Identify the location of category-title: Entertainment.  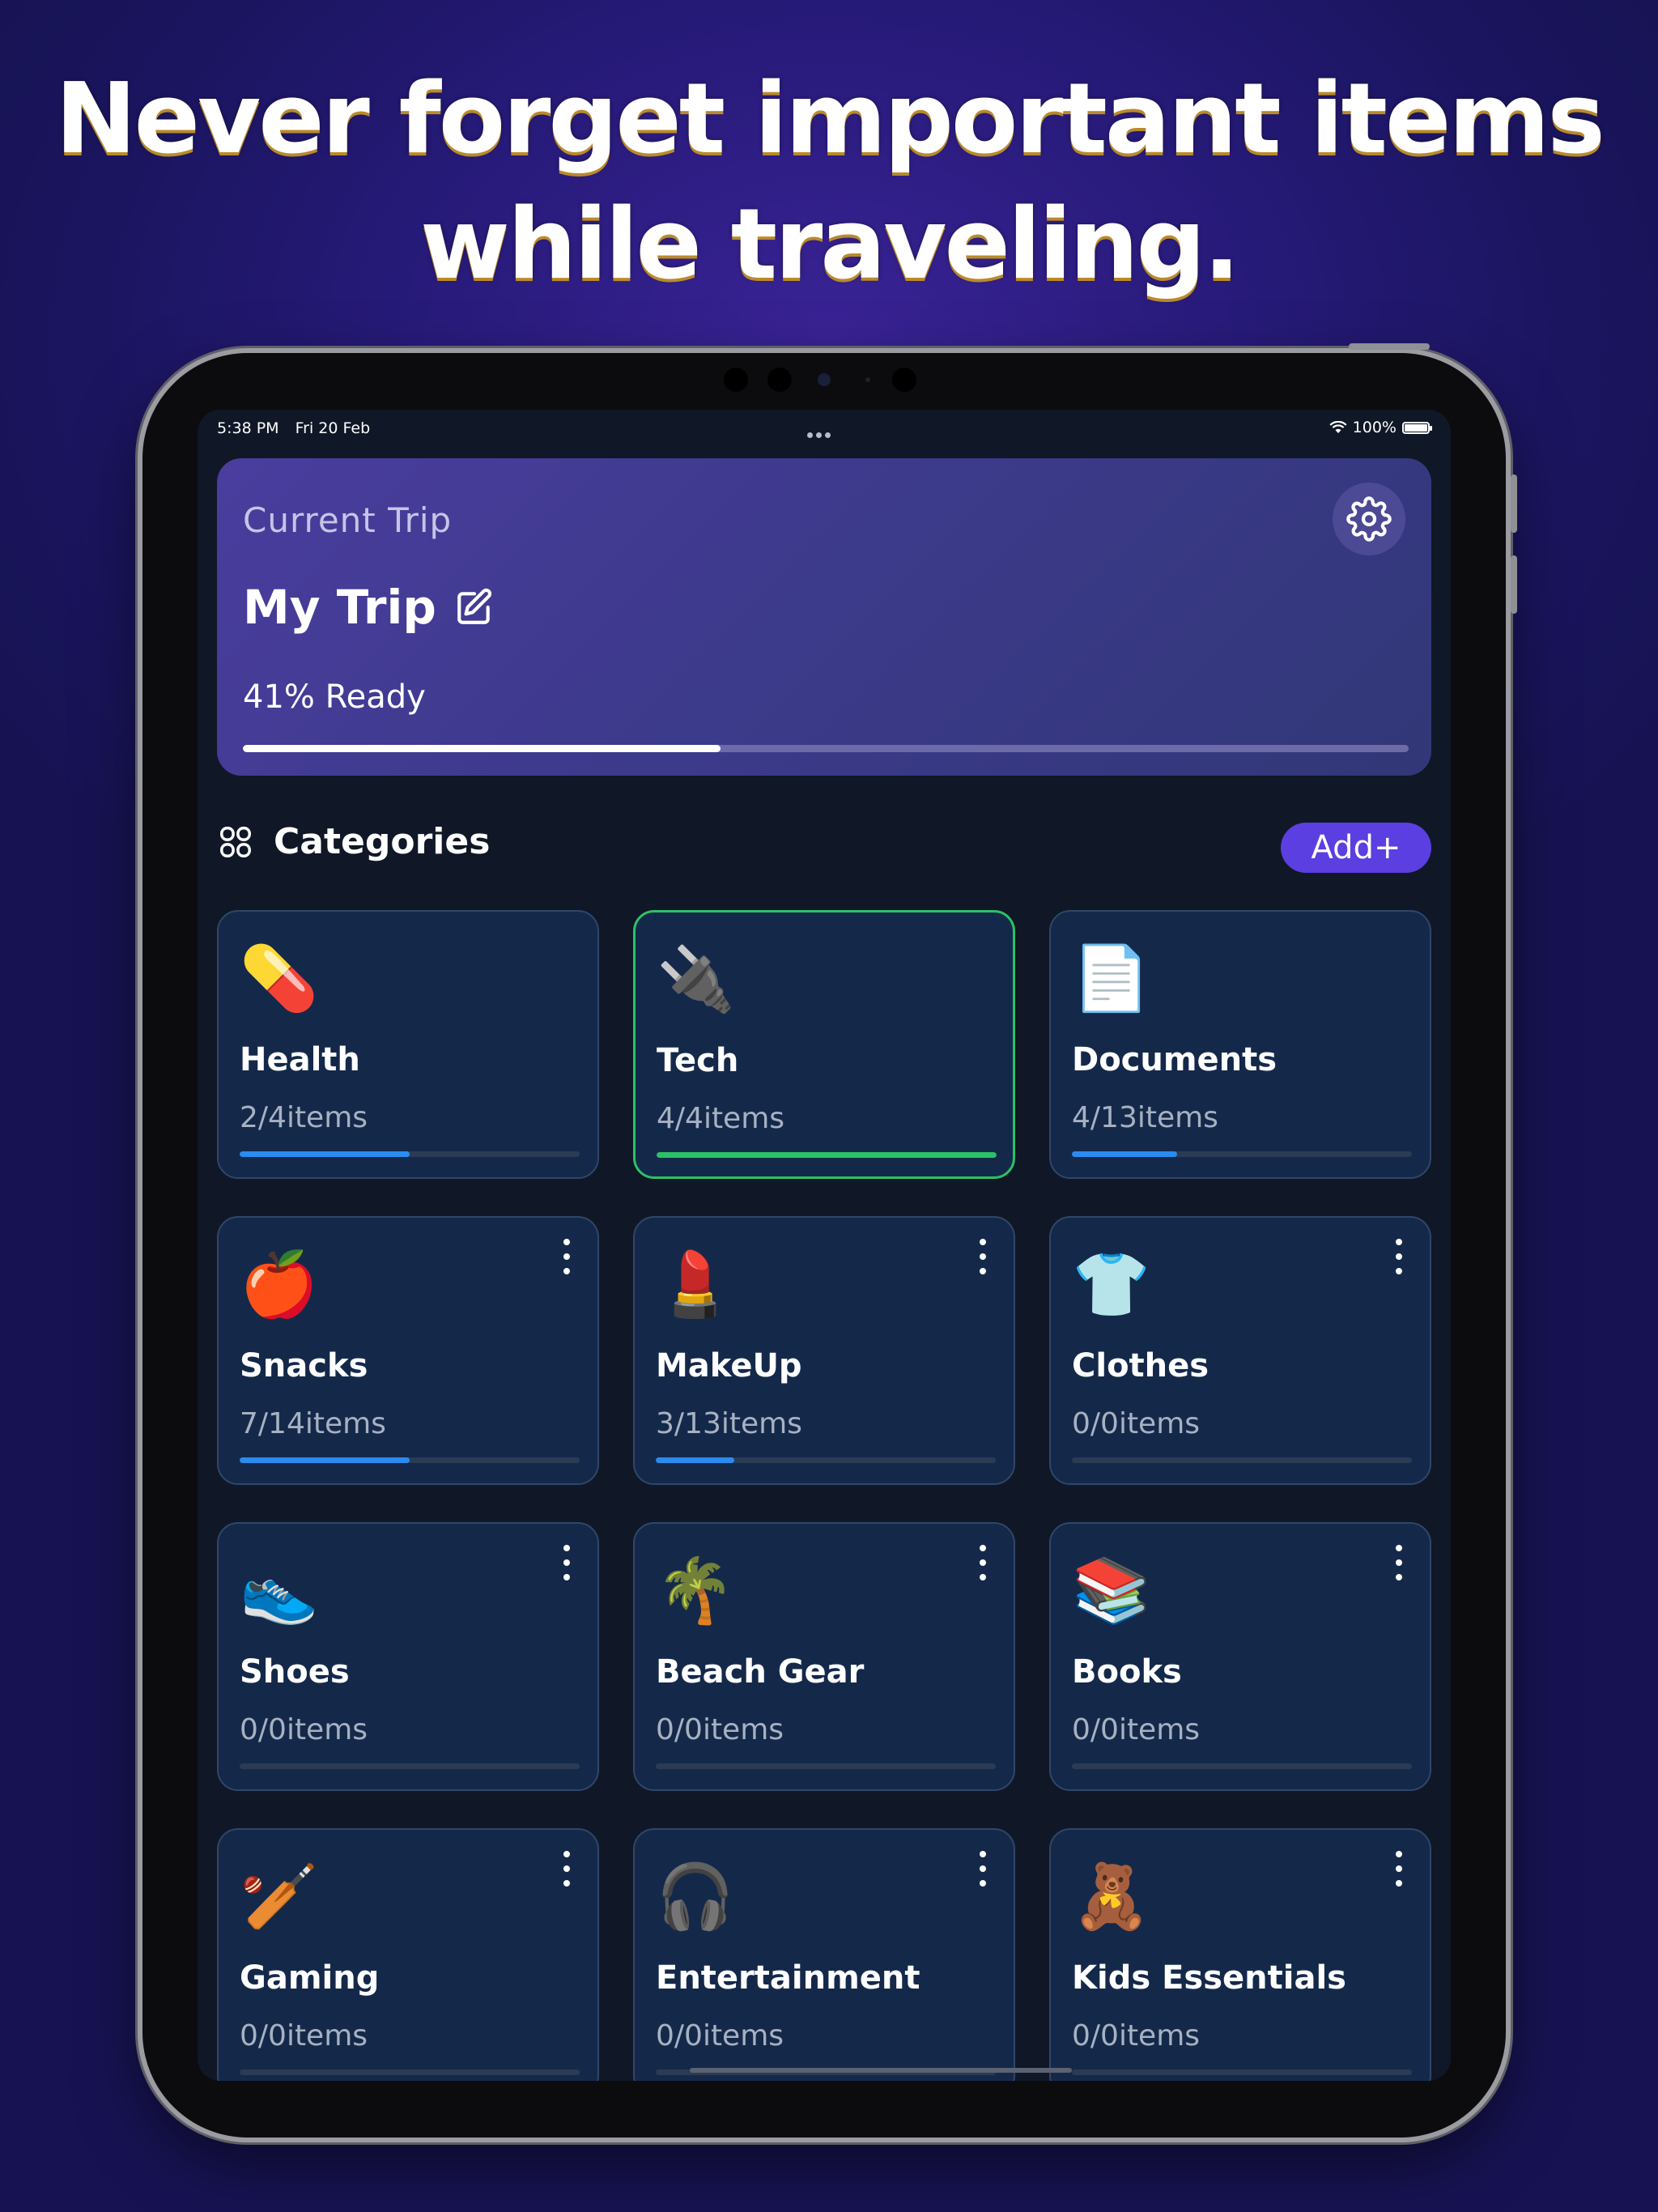
(788, 1978).